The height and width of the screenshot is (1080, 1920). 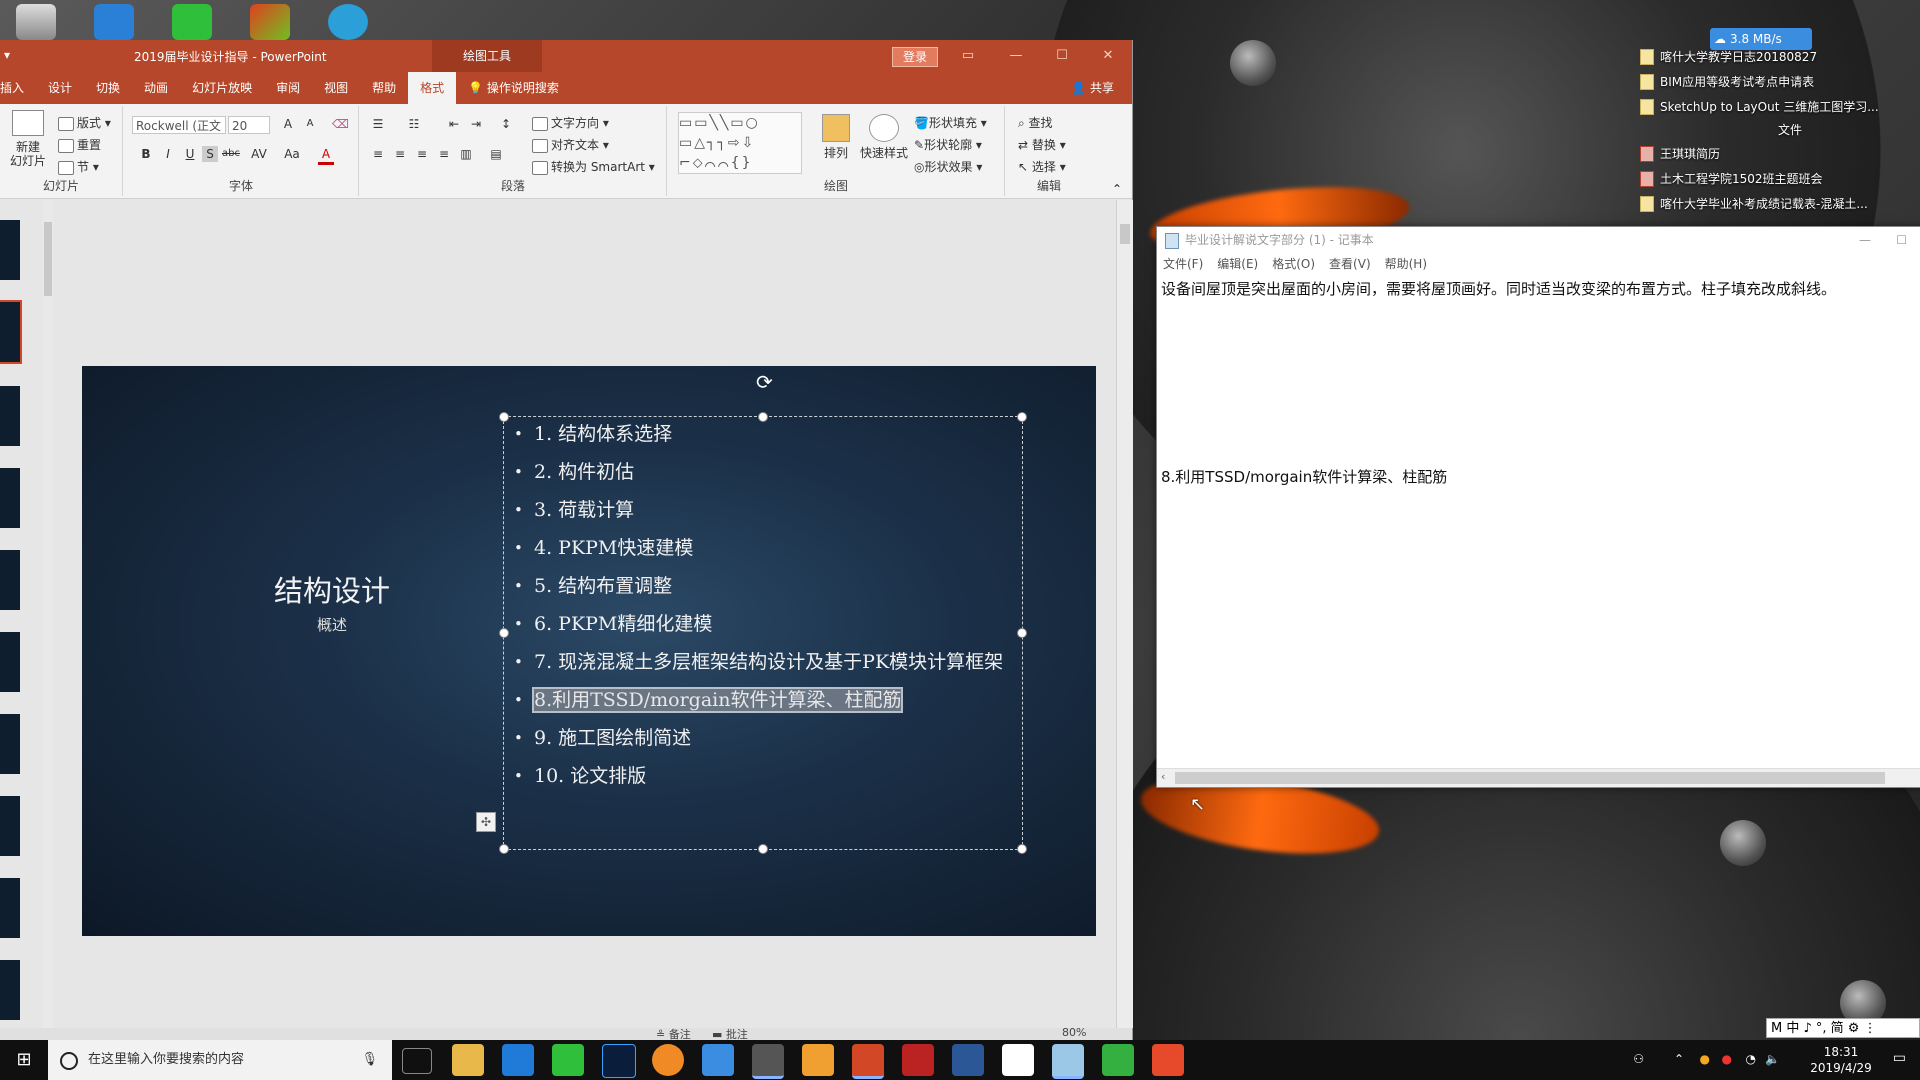 What do you see at coordinates (249, 125) in the screenshot?
I see `font-size-combo: 20` at bounding box center [249, 125].